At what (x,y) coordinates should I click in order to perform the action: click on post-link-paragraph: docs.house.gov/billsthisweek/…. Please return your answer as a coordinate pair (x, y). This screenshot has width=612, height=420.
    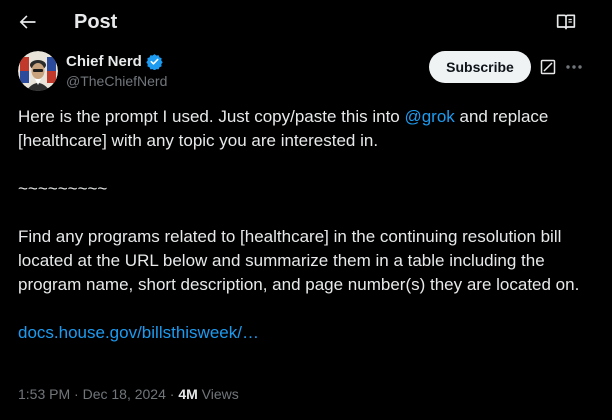
    Looking at the image, I should click on (303, 333).